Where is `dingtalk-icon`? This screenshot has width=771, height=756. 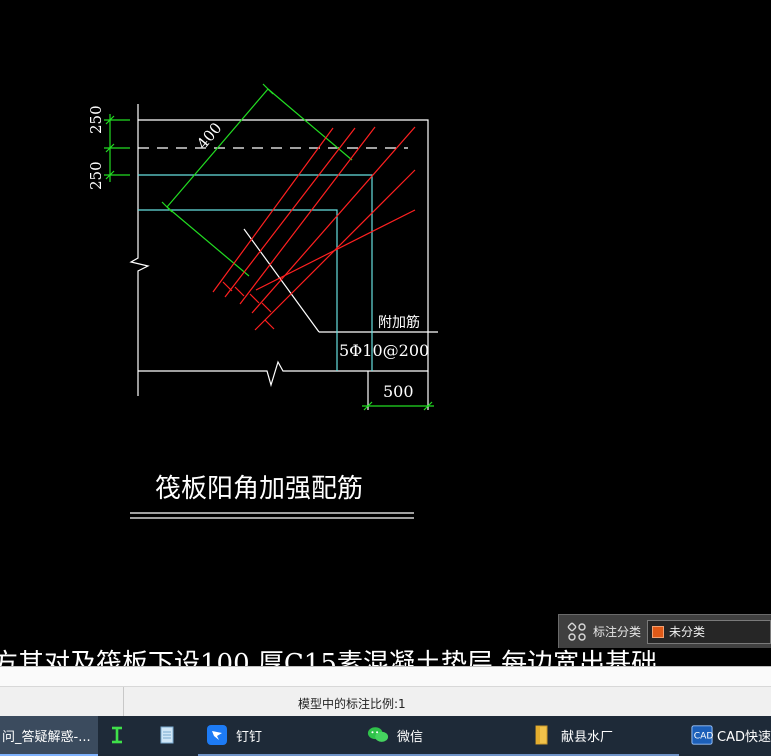
dingtalk-icon is located at coordinates (217, 735).